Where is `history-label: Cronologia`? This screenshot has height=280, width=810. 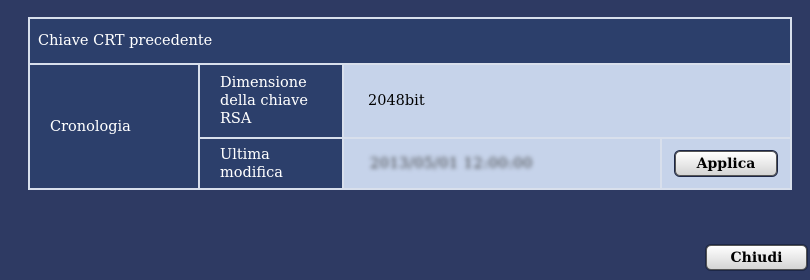
history-label: Cronologia is located at coordinates (90, 126).